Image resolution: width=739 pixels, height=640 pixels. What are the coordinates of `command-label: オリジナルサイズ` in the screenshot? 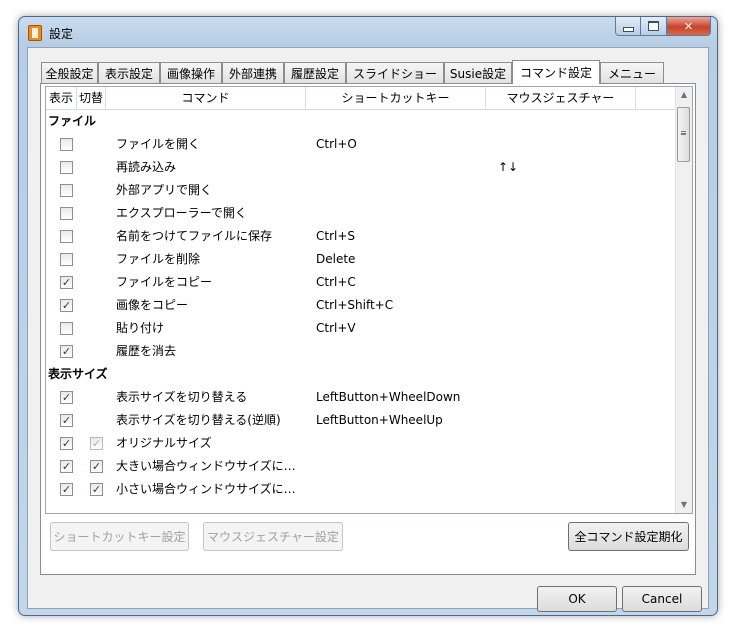 It's located at (164, 443).